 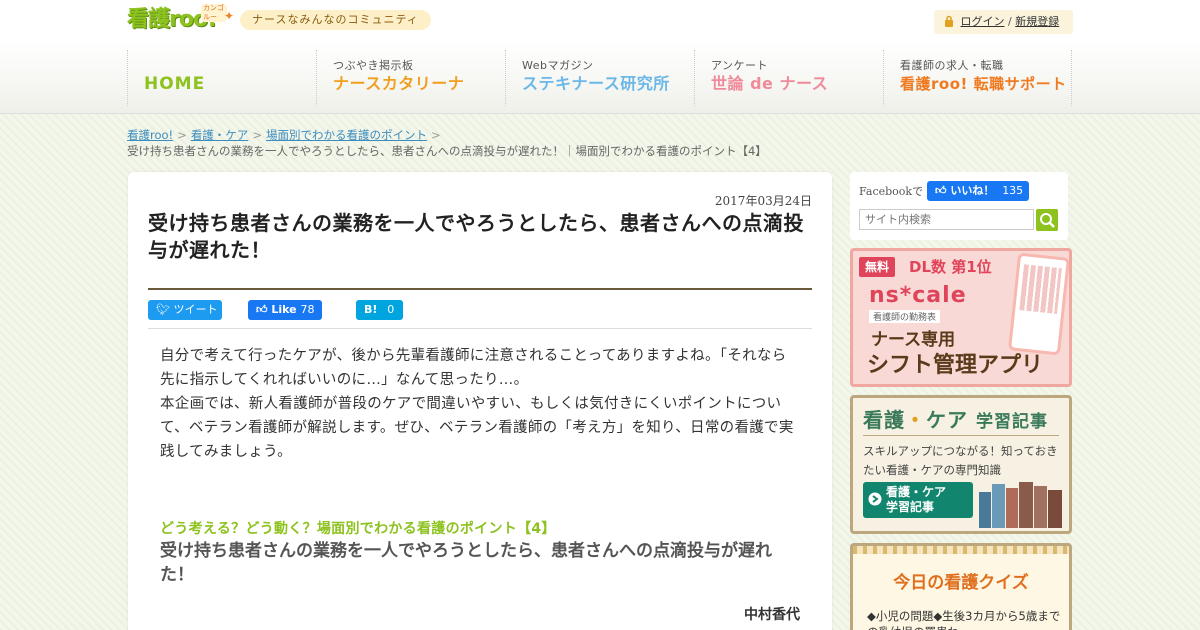 What do you see at coordinates (1037, 21) in the screenshot?
I see `register-link: 新規登録` at bounding box center [1037, 21].